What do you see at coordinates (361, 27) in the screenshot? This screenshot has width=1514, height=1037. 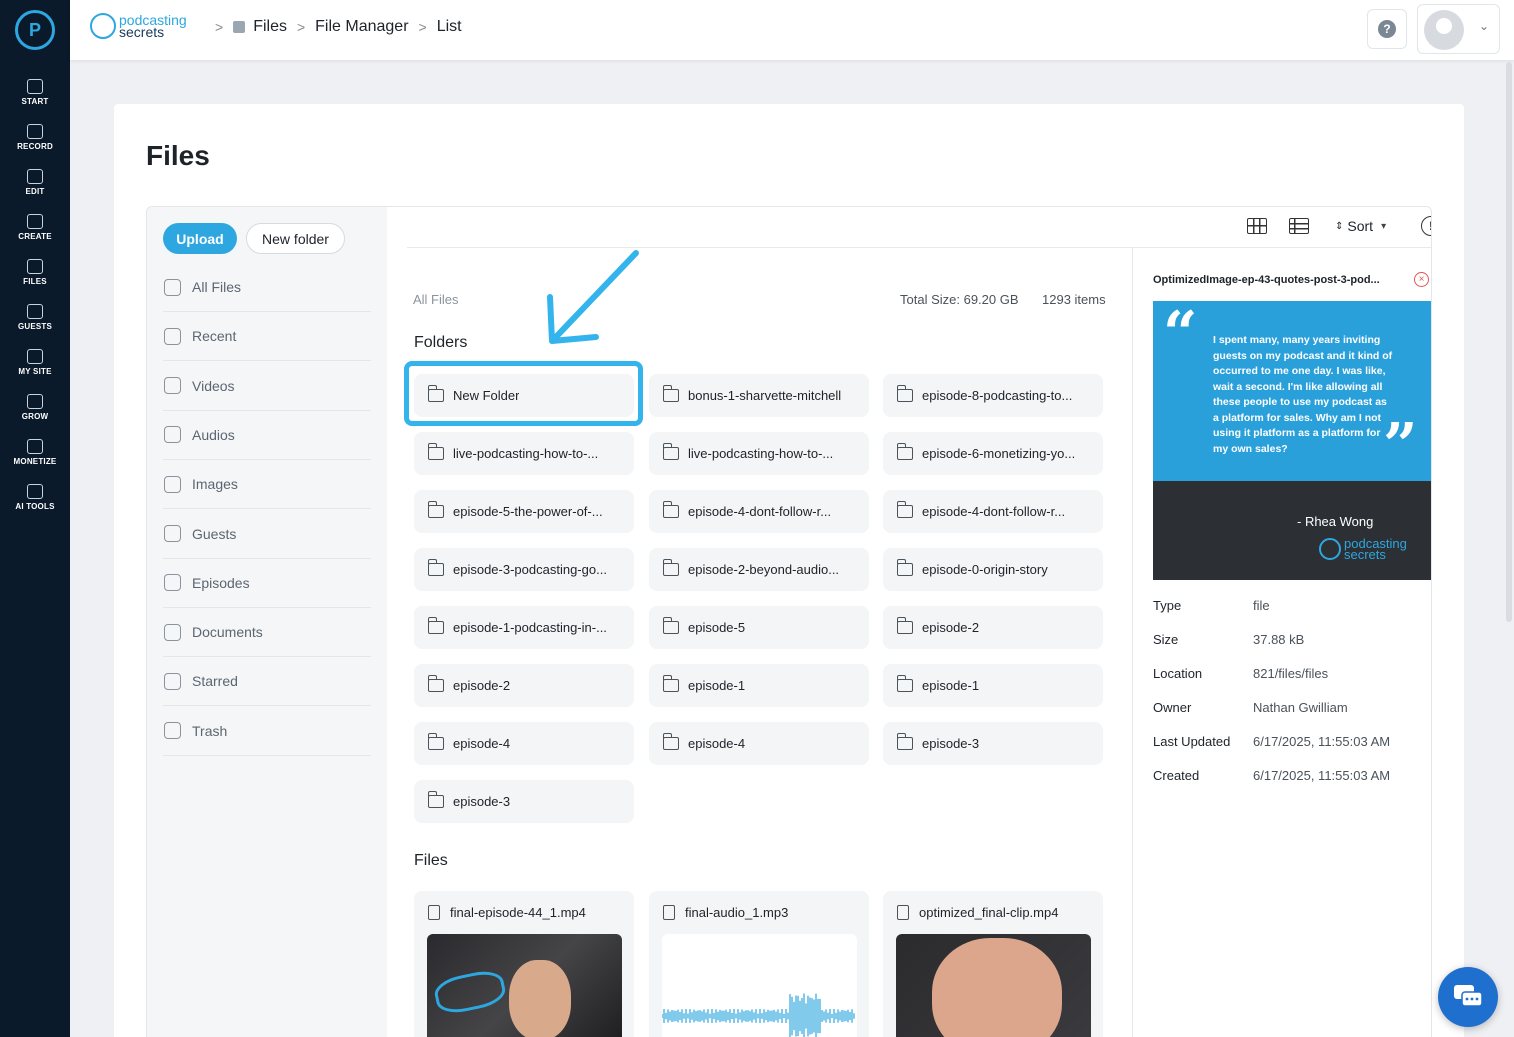 I see `breadcrumb-file-manager: File Manager` at bounding box center [361, 27].